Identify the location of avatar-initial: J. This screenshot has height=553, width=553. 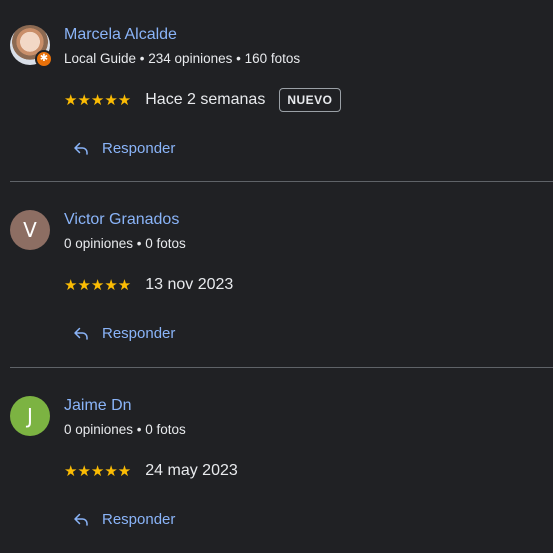
(30, 416).